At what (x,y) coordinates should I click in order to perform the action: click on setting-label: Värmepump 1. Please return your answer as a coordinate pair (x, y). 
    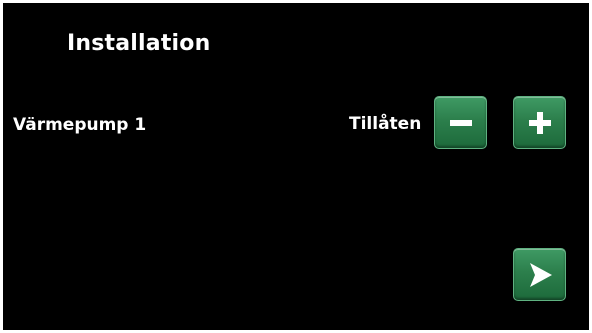
    Looking at the image, I should click on (80, 125).